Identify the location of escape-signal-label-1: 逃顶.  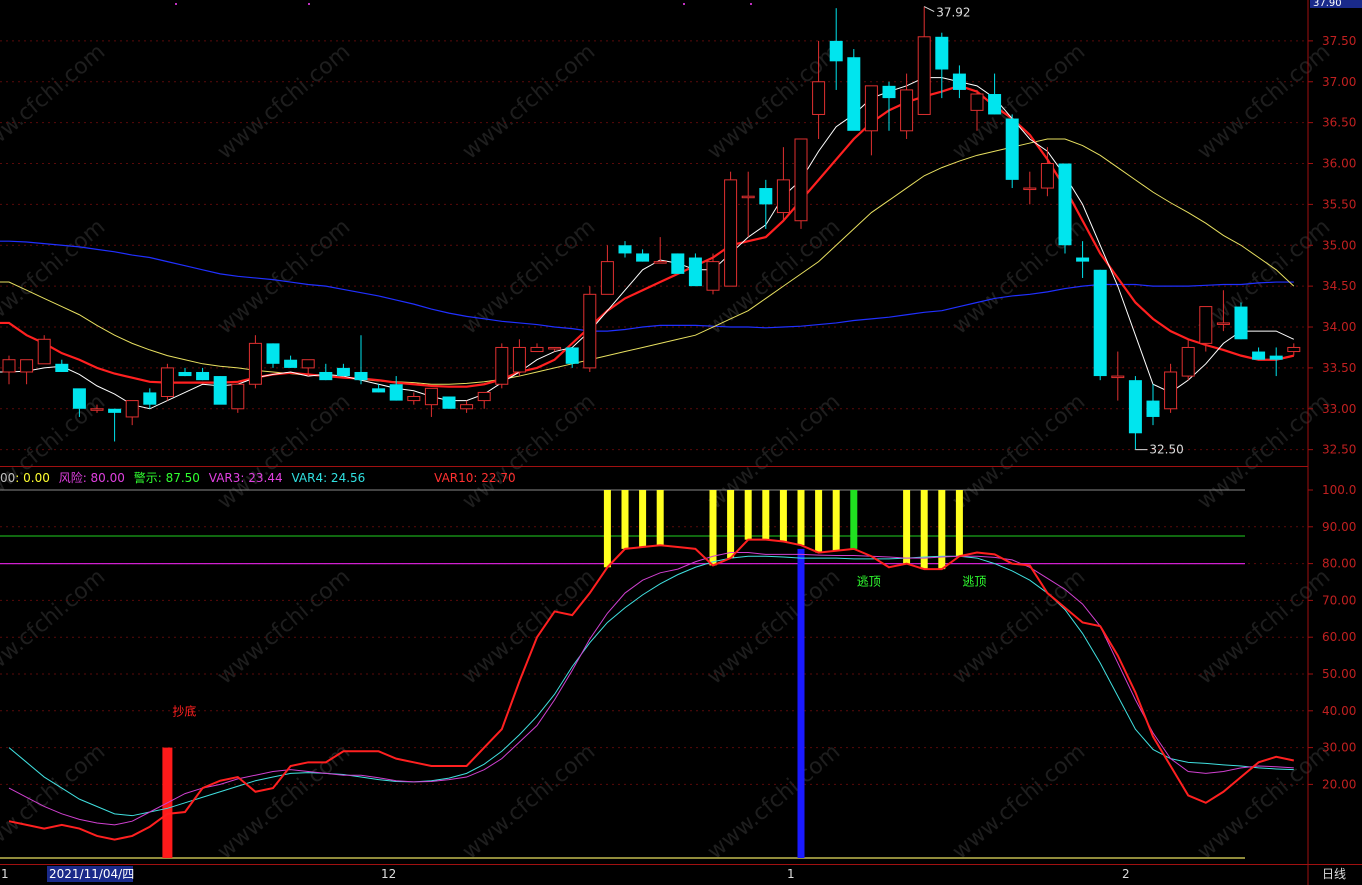
(869, 582).